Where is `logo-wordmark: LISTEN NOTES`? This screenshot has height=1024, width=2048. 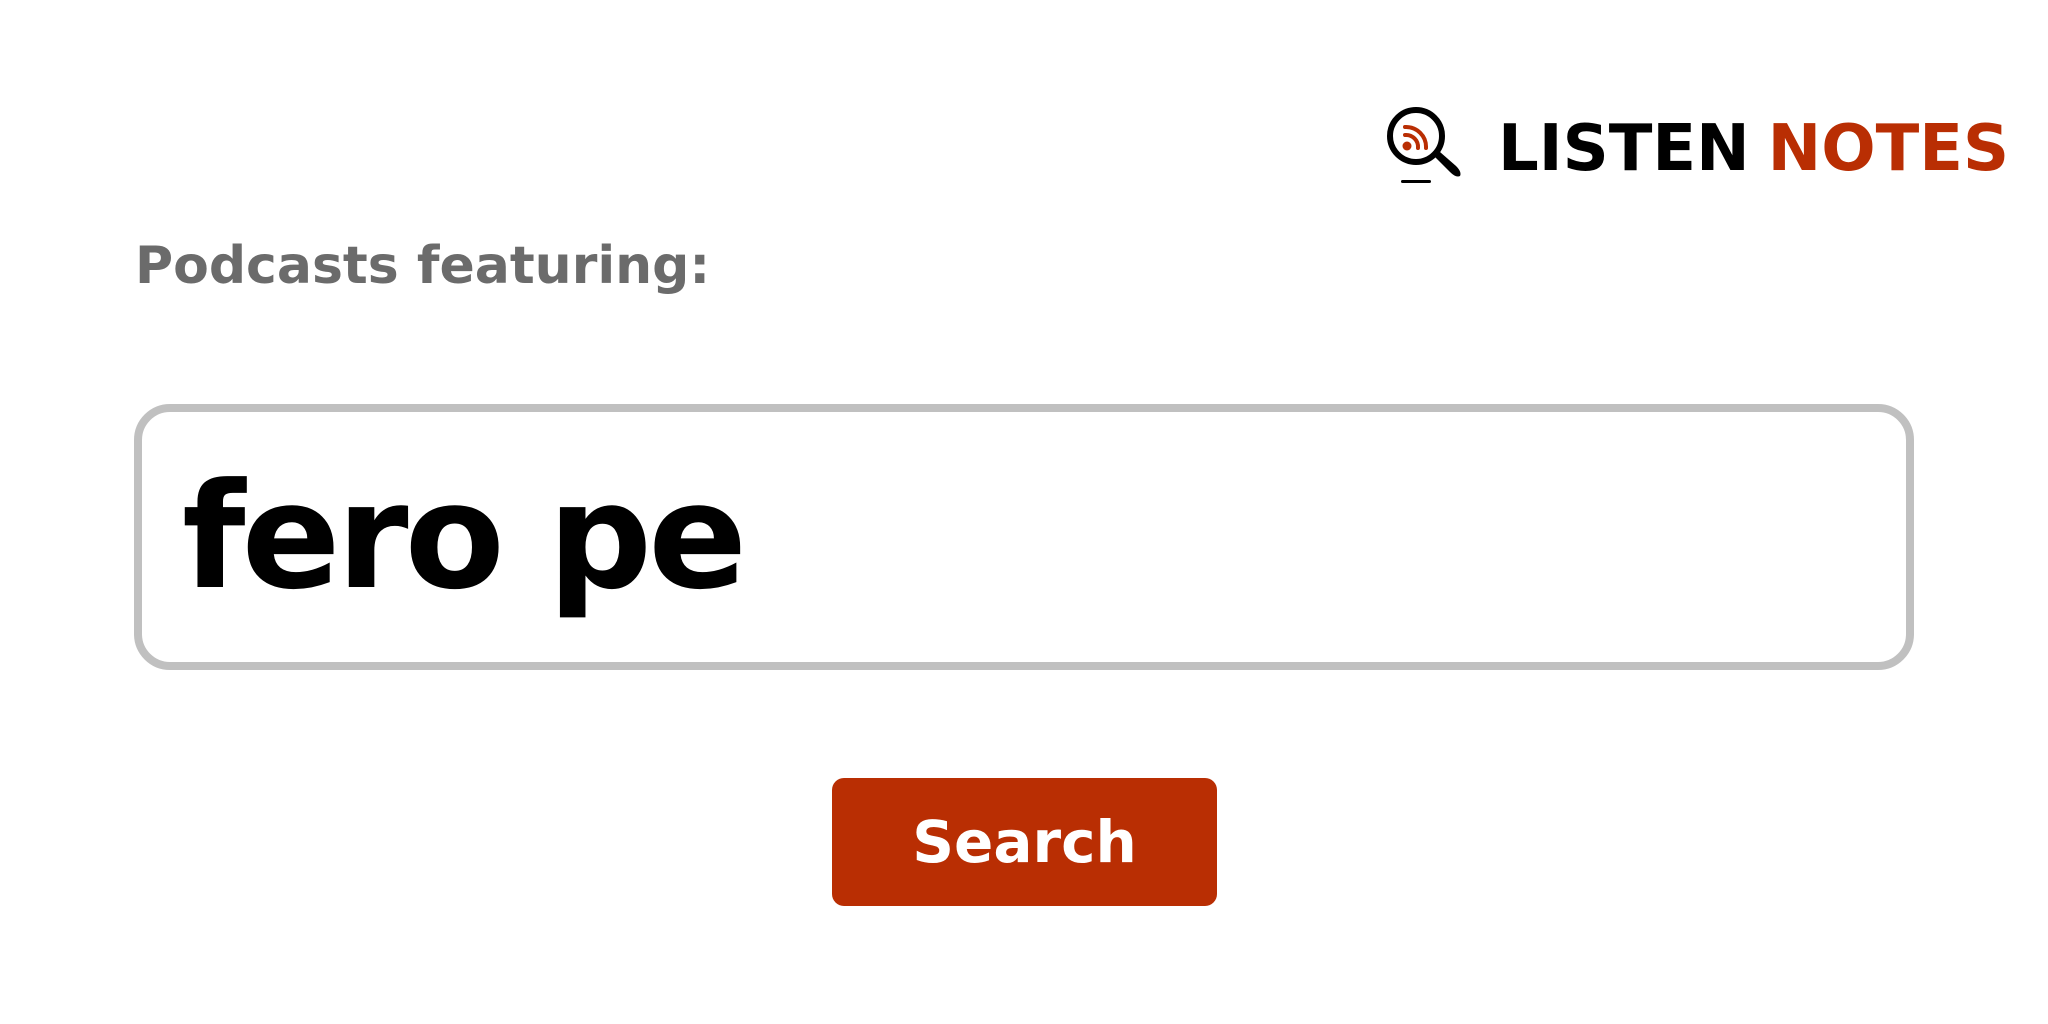
logo-wordmark: LISTEN NOTES is located at coordinates (1753, 149).